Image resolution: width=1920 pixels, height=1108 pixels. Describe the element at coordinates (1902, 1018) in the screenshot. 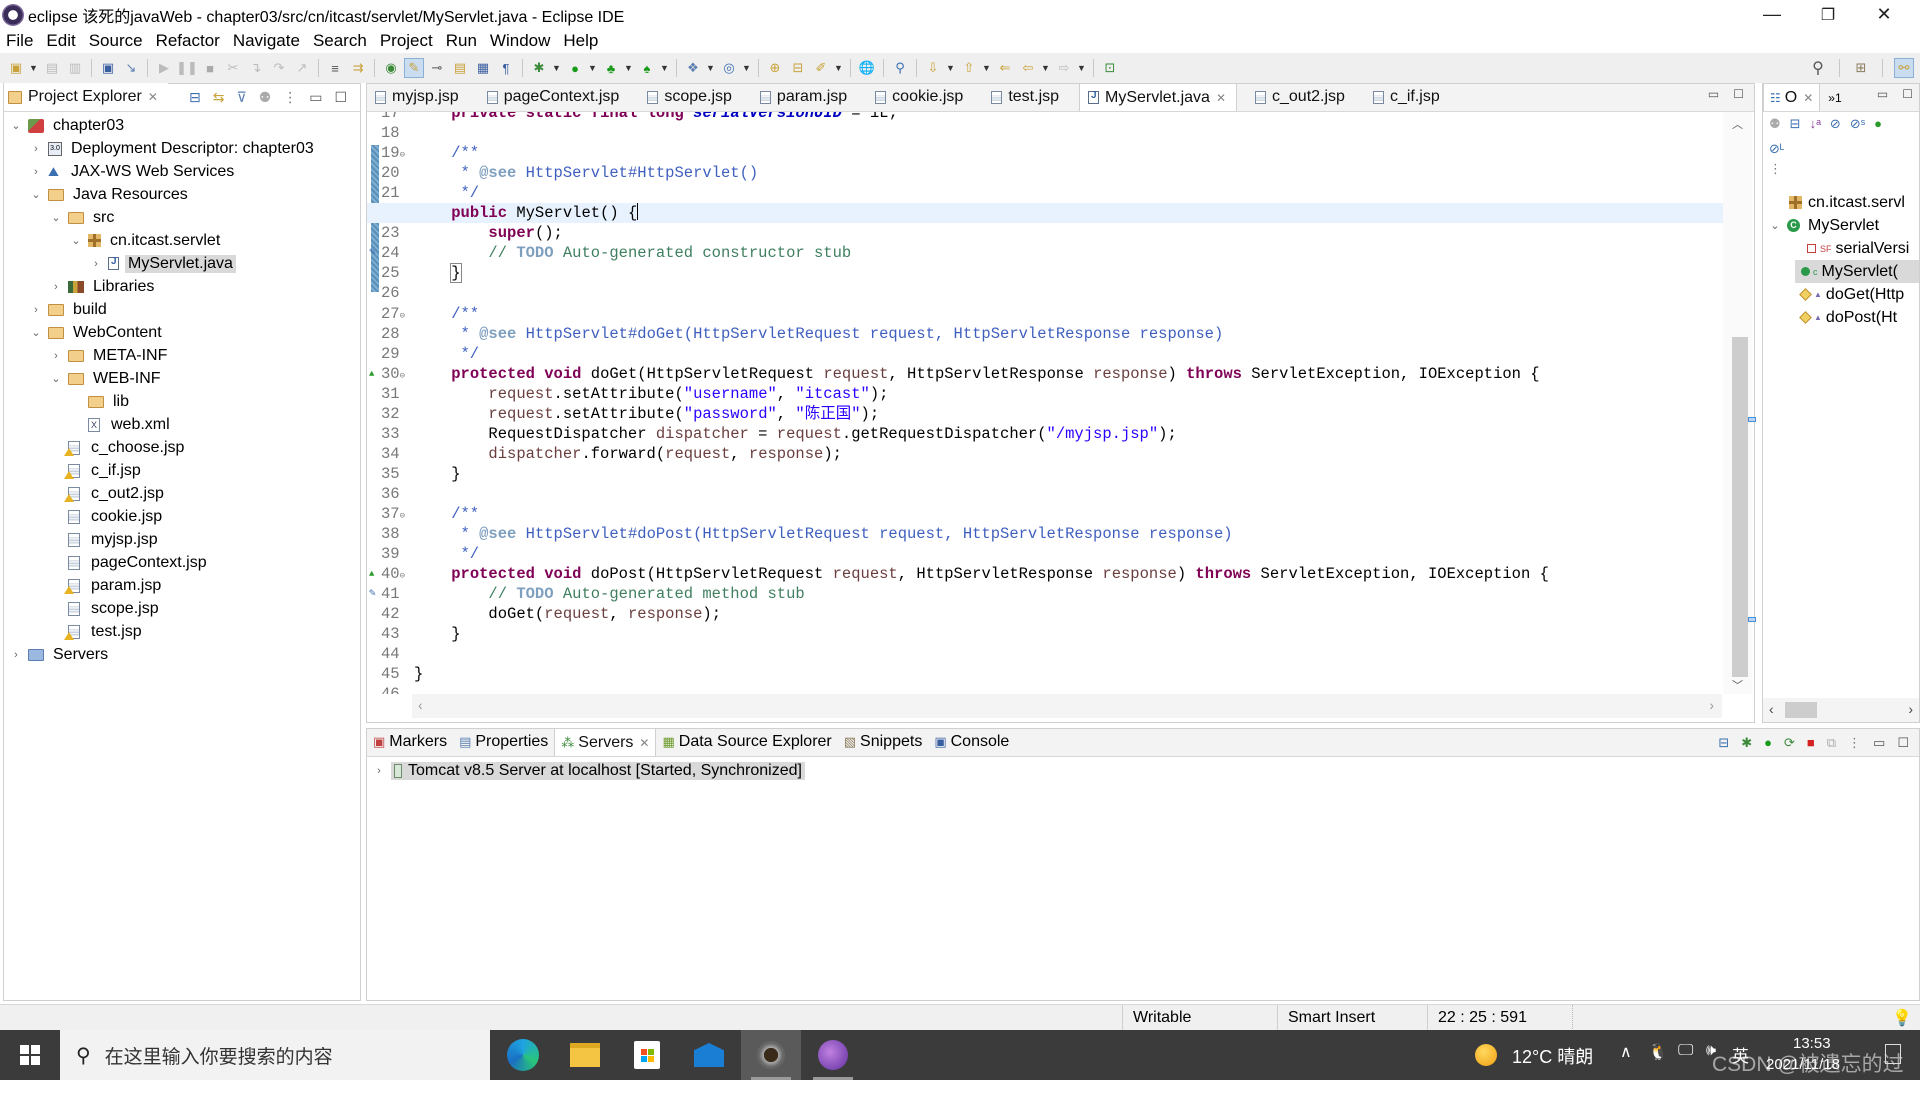

I see `lightbulb-icon: 💡` at that location.